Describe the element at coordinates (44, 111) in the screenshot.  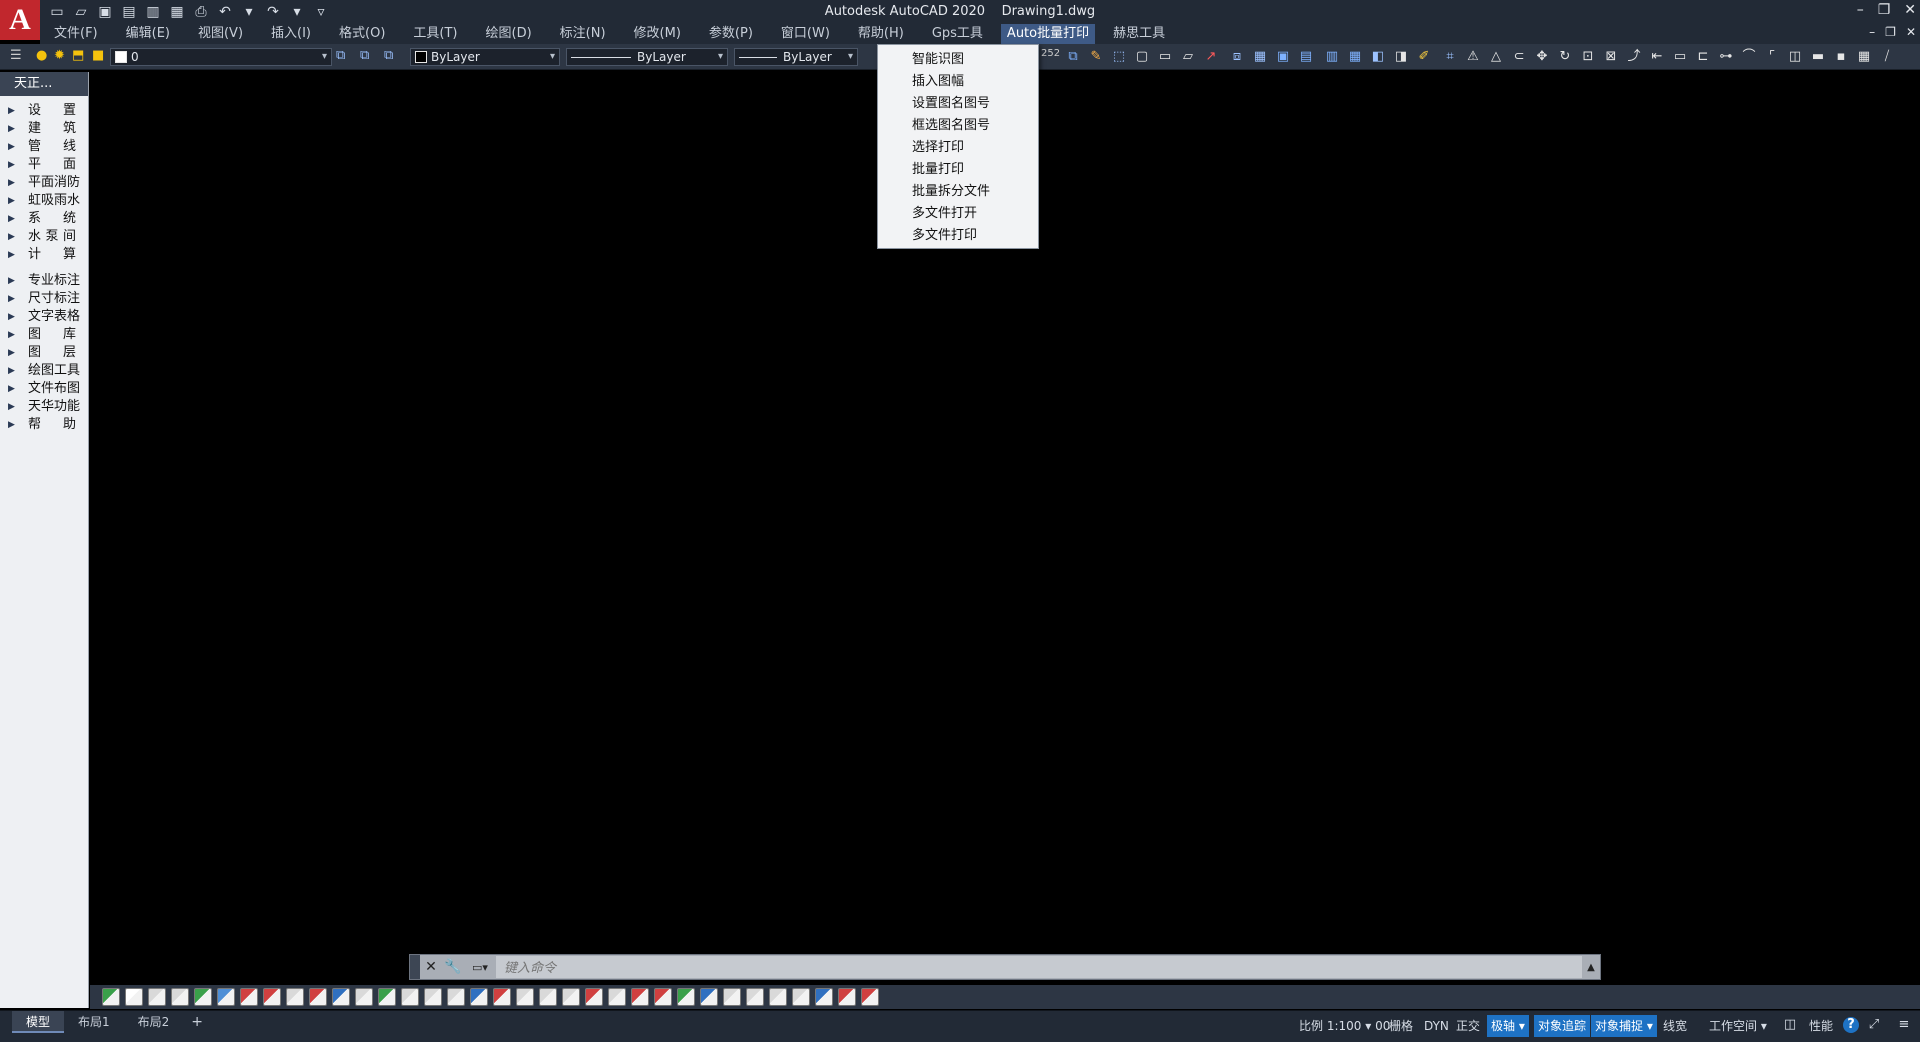
I see `palette-item: ▶ 设 置` at that location.